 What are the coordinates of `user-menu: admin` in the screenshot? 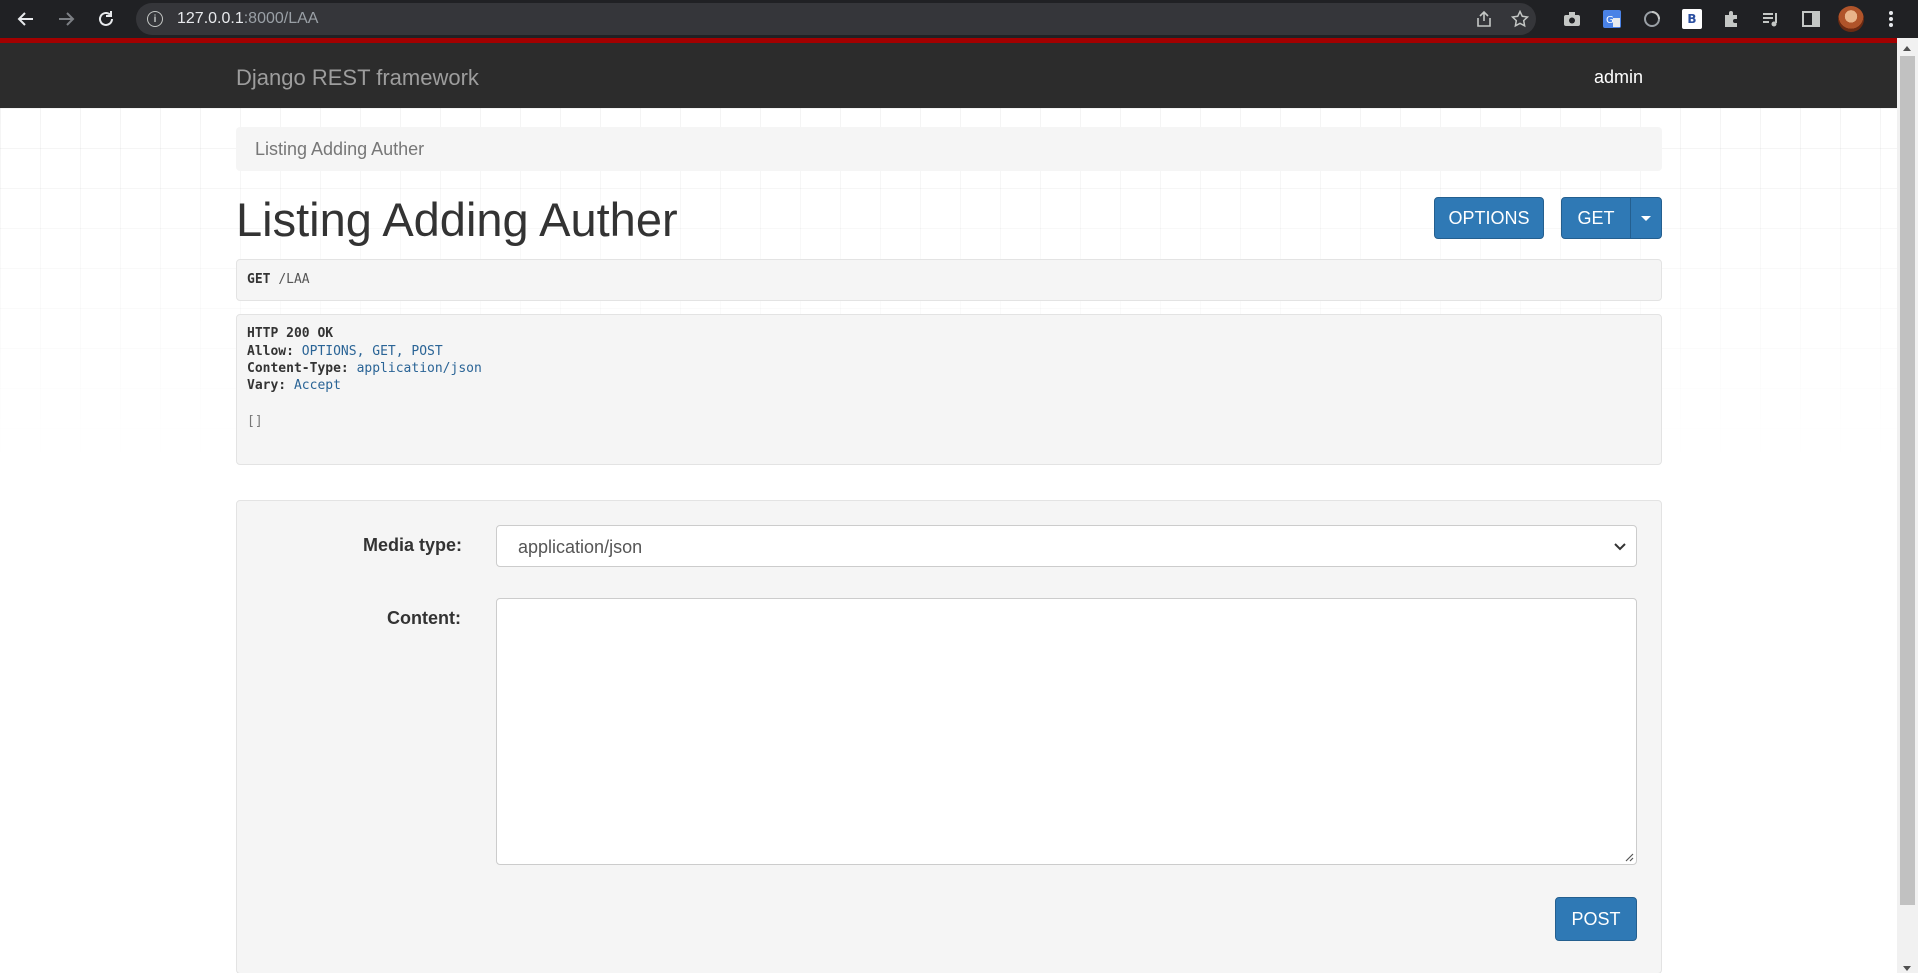 It's located at (1618, 77).